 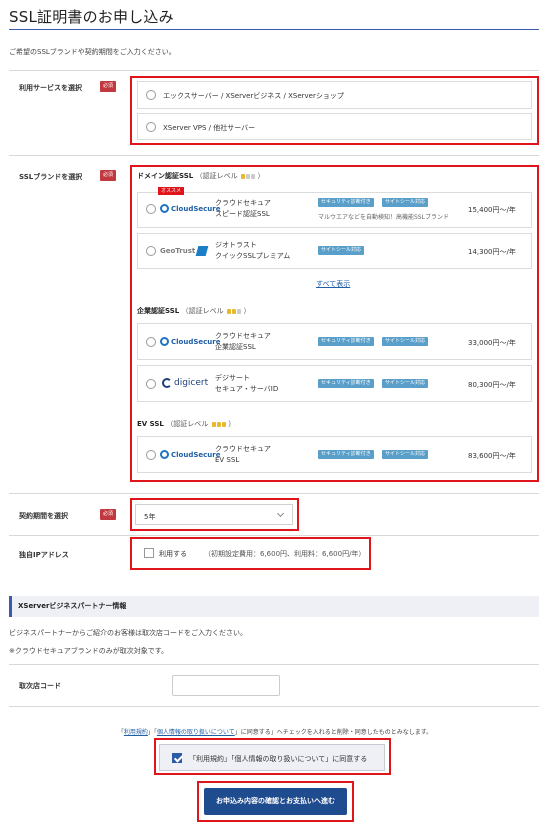 I want to click on privacy-link: 個人情報の取り扱いについて, so click(x=196, y=732).